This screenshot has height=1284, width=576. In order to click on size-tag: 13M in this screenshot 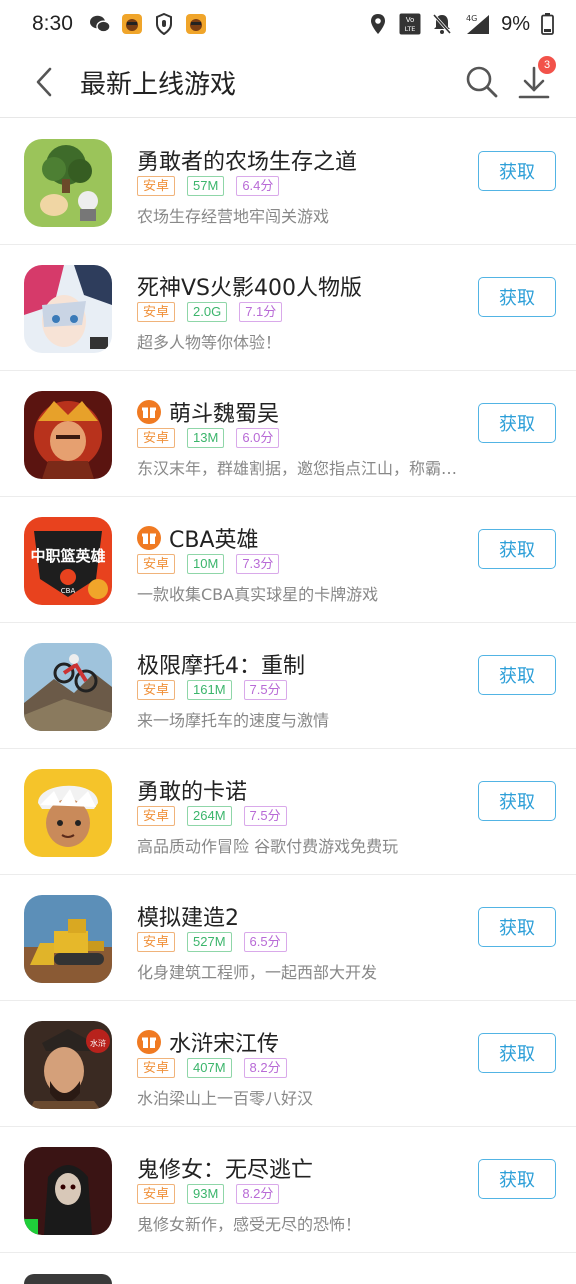, I will do `click(206, 438)`.